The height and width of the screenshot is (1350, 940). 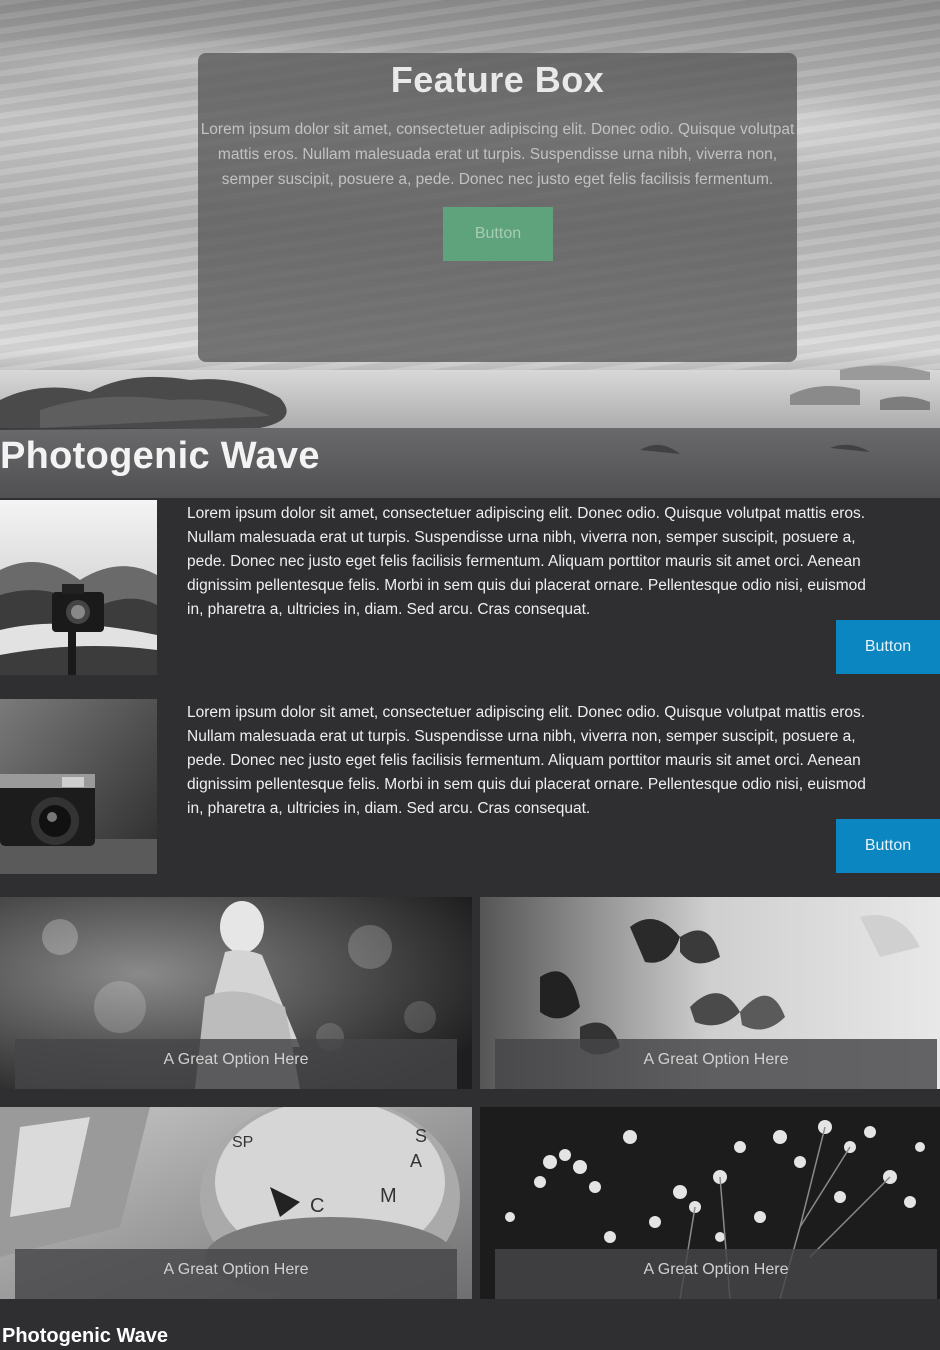 What do you see at coordinates (497, 79) in the screenshot?
I see `feature-box-title: Feature Box` at bounding box center [497, 79].